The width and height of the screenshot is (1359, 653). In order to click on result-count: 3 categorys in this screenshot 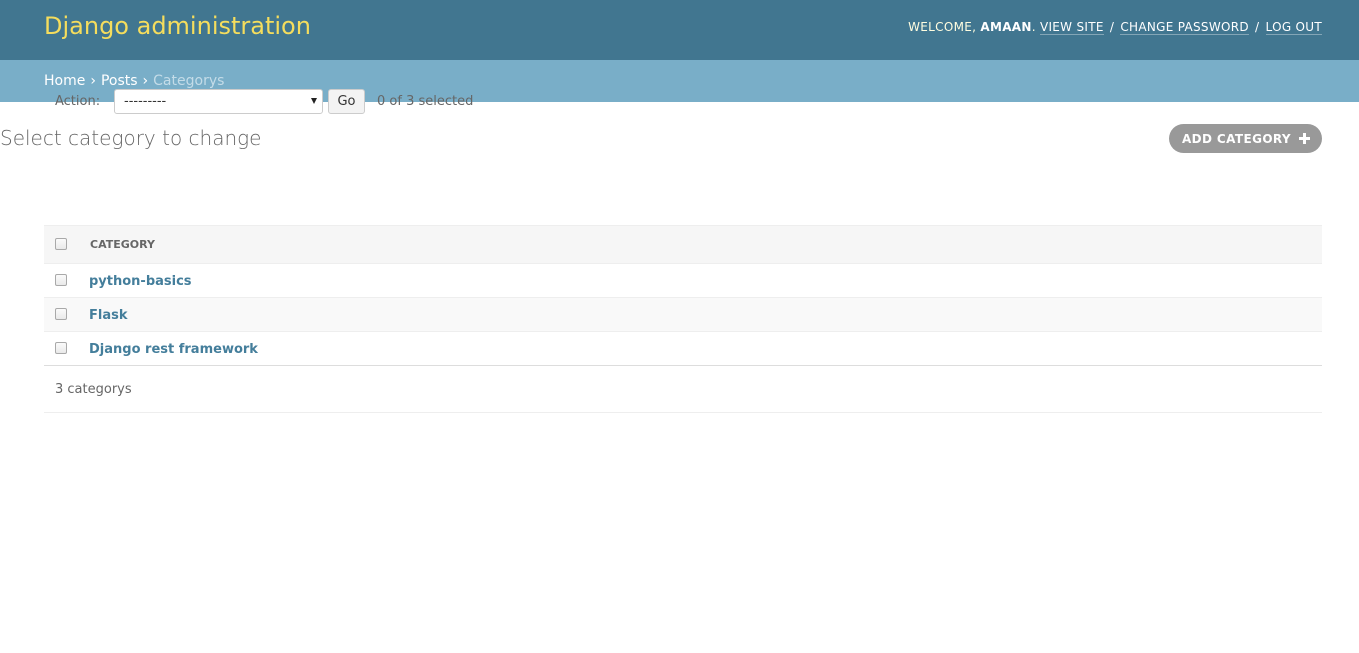, I will do `click(93, 389)`.